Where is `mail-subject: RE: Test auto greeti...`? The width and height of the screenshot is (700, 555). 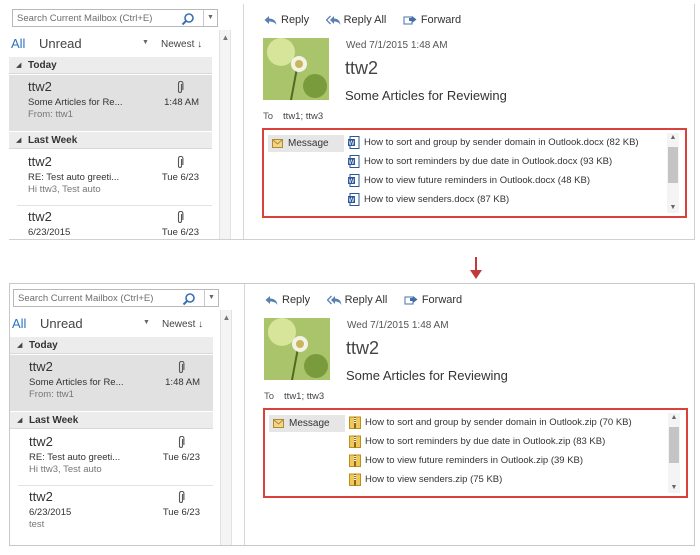
mail-subject: RE: Test auto greeti... is located at coordinates (75, 457).